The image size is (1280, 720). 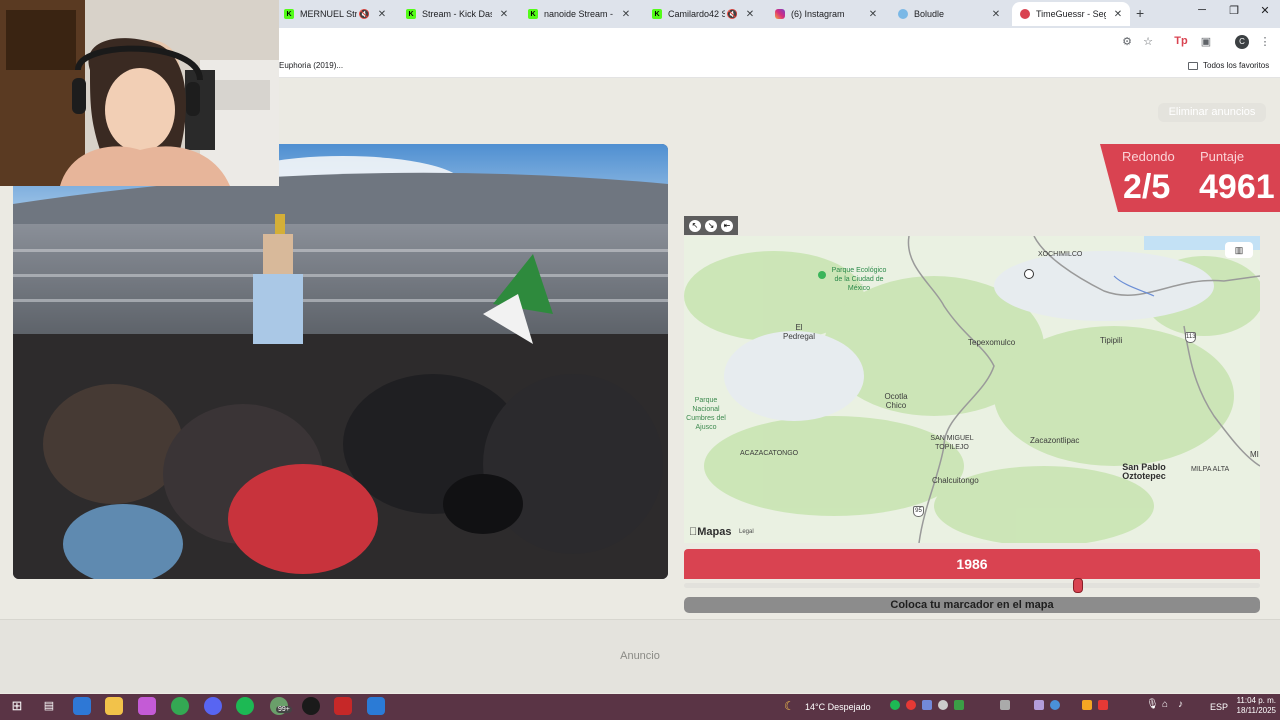 What do you see at coordinates (1087, 705) in the screenshot?
I see `tray-app2-icon` at bounding box center [1087, 705].